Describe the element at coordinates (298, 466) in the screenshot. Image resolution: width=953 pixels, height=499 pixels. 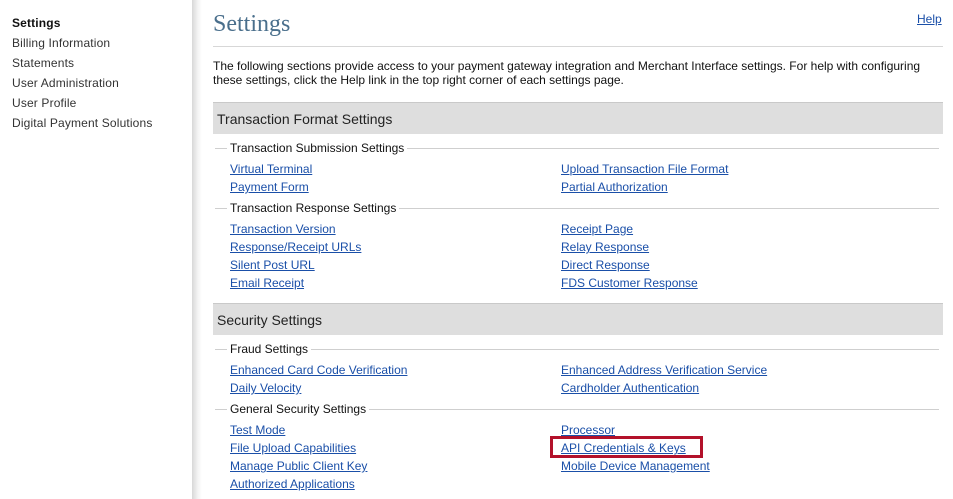
I see `link-manage-public-client-key: Manage Public Client Key` at that location.